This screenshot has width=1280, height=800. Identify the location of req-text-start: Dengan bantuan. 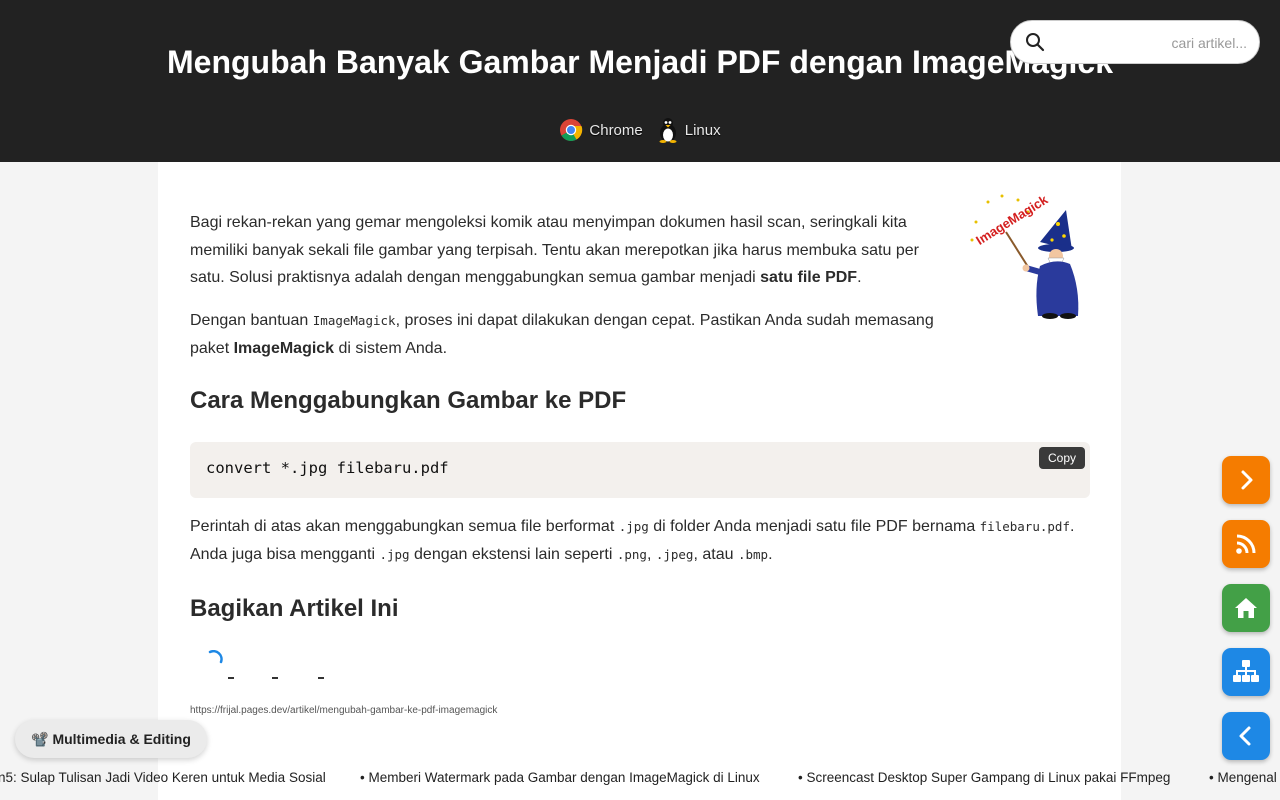
(251, 320).